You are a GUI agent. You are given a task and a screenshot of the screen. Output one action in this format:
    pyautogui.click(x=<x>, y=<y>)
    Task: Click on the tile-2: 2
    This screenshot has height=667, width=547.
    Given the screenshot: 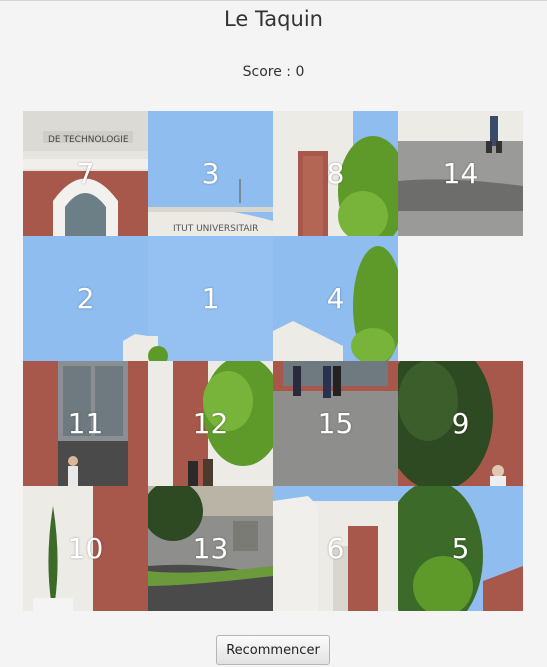 What is the action you would take?
    pyautogui.click(x=85, y=298)
    